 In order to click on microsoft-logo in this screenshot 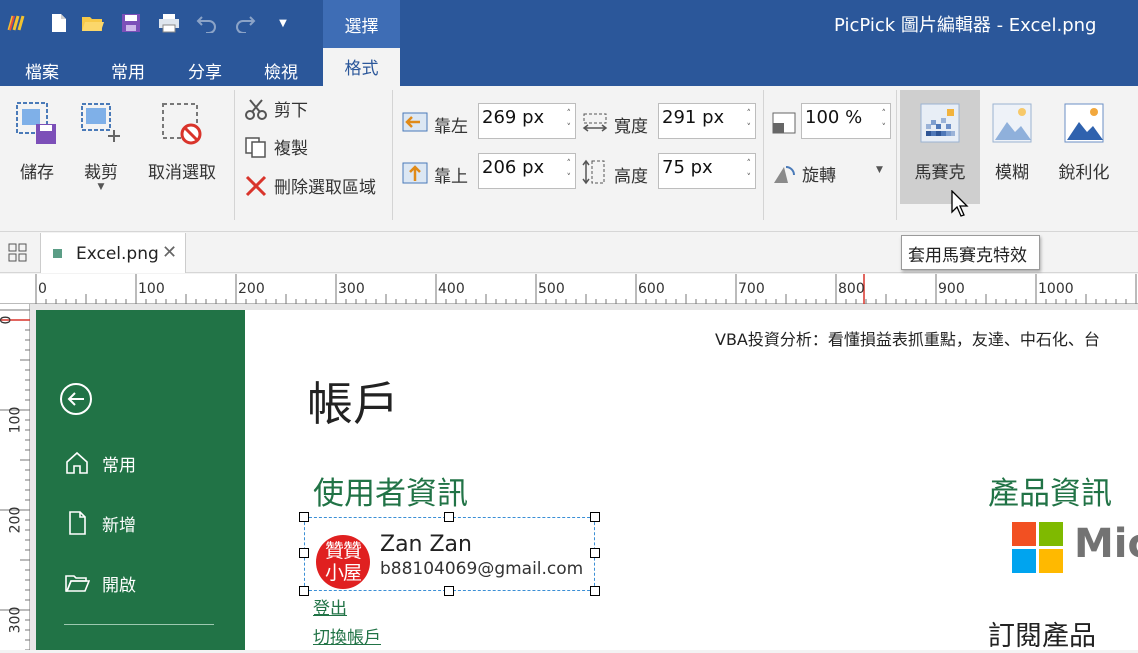, I will do `click(1037, 547)`.